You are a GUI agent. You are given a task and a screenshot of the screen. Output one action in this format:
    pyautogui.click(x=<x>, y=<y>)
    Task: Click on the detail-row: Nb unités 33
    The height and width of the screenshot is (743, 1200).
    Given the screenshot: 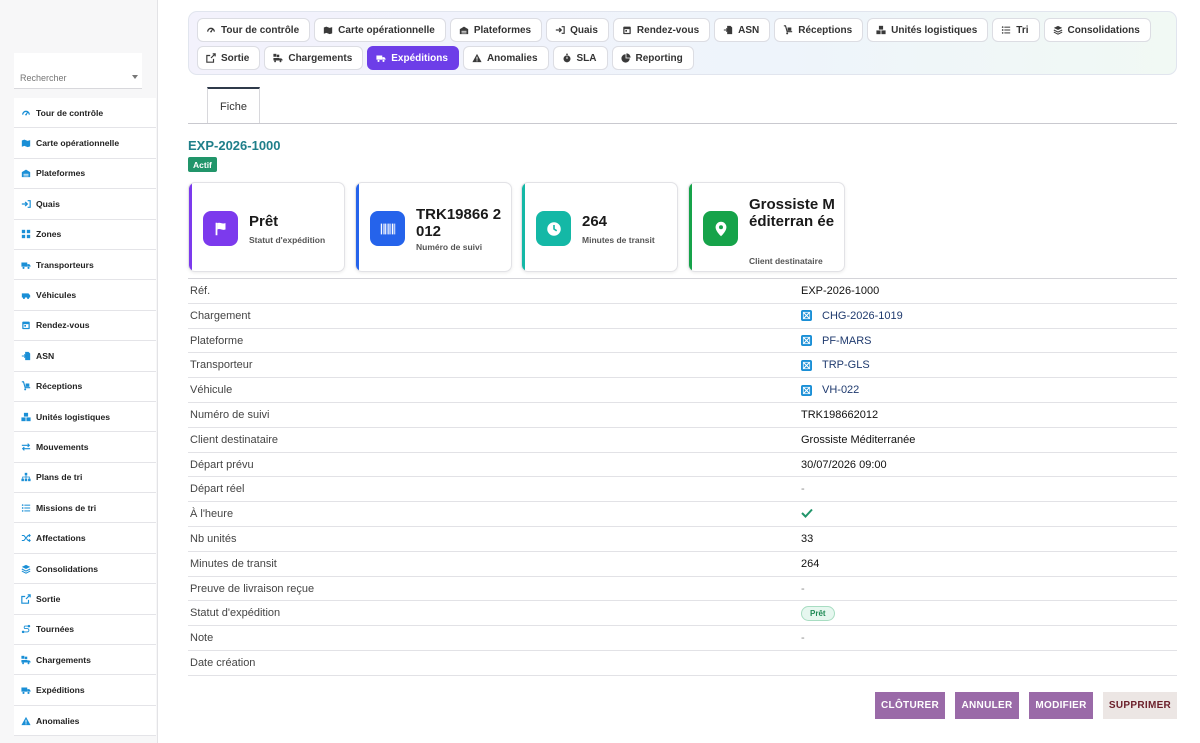 What is the action you would take?
    pyautogui.click(x=682, y=539)
    